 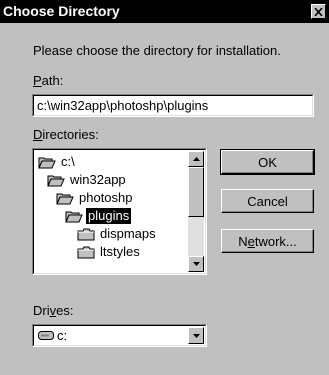 What do you see at coordinates (123, 105) in the screenshot?
I see `path-input-value: c:\win32app\photoshp\plugins` at bounding box center [123, 105].